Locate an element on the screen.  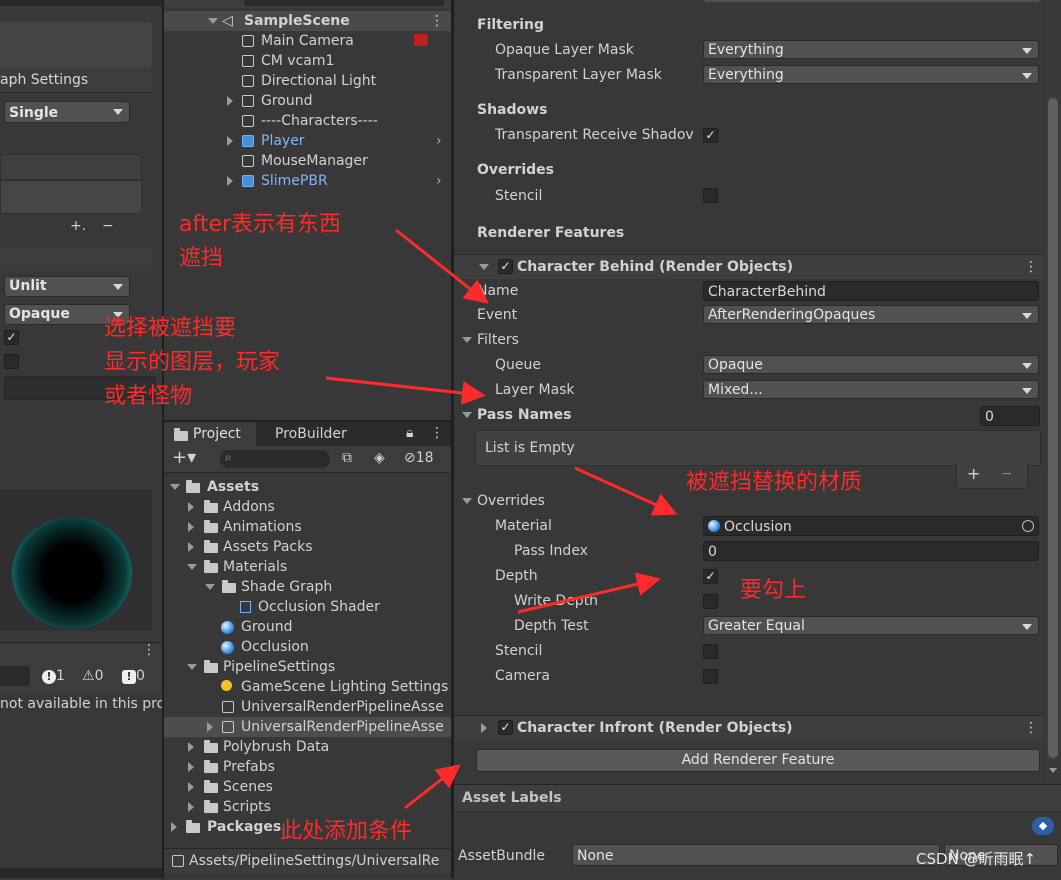
annotation-line: 选择被遮挡要 is located at coordinates (170, 328).